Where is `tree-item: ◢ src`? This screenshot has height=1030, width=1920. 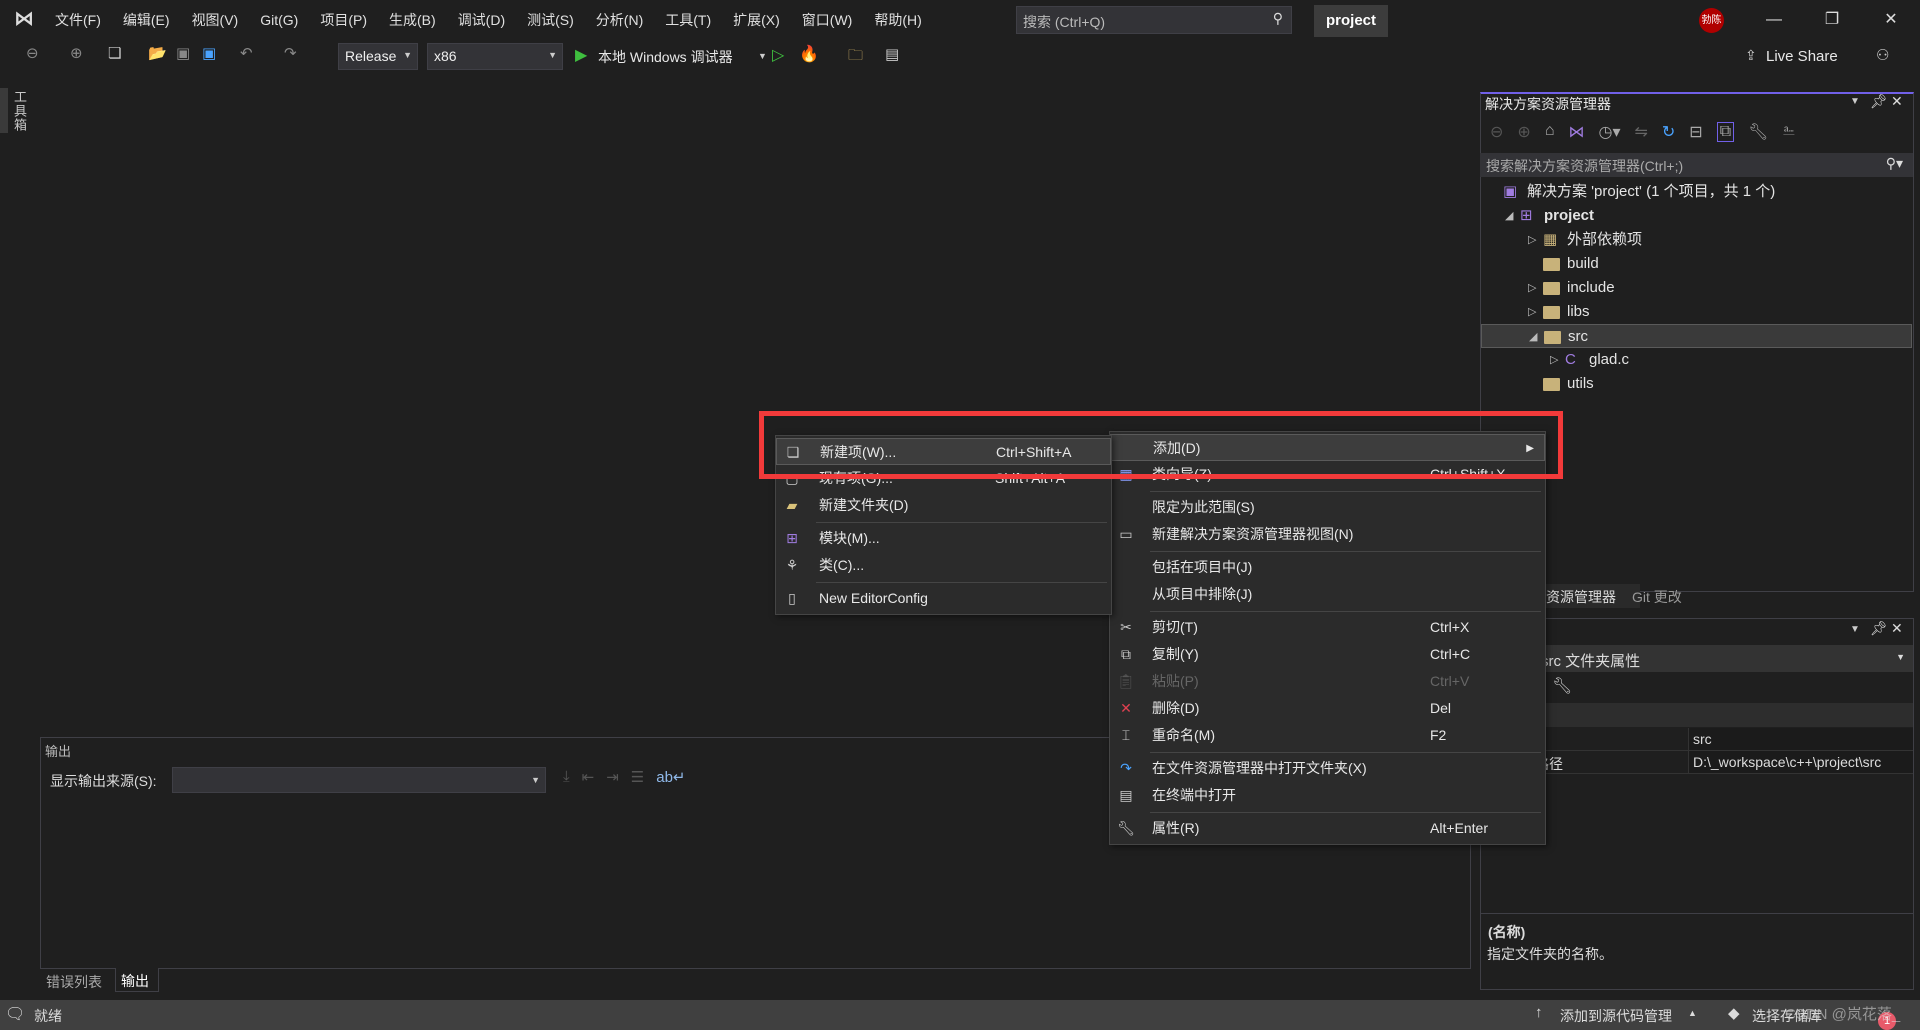
tree-item: ◢ src is located at coordinates (1696, 336).